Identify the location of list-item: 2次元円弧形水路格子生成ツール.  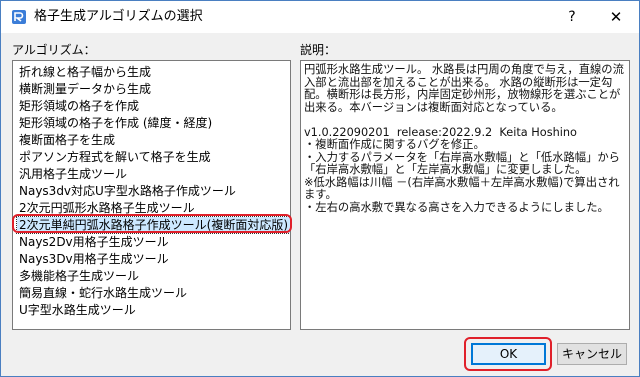
(107, 208).